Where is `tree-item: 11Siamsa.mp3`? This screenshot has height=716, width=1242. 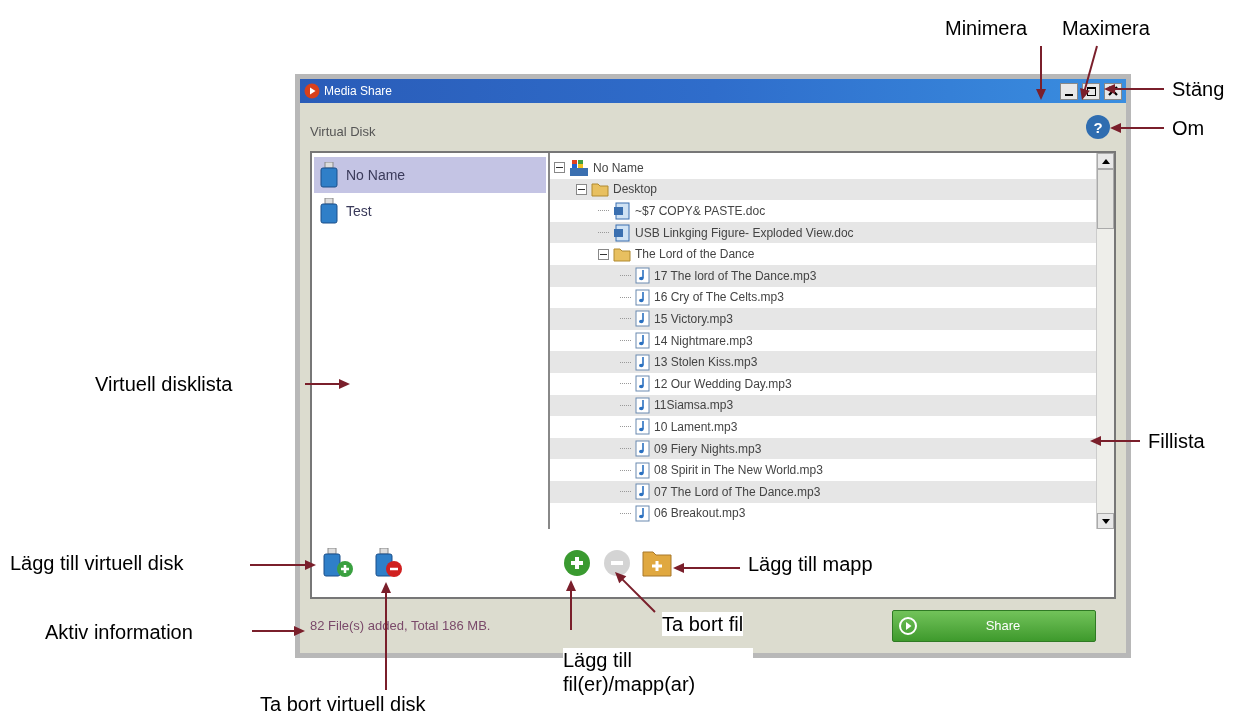 tree-item: 11Siamsa.mp3 is located at coordinates (694, 405).